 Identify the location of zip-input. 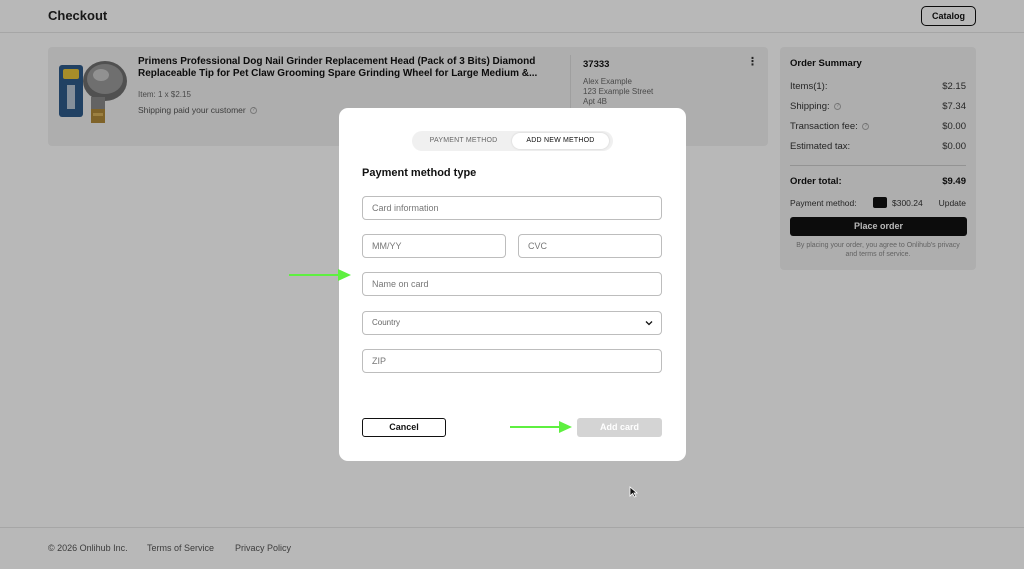
(512, 361).